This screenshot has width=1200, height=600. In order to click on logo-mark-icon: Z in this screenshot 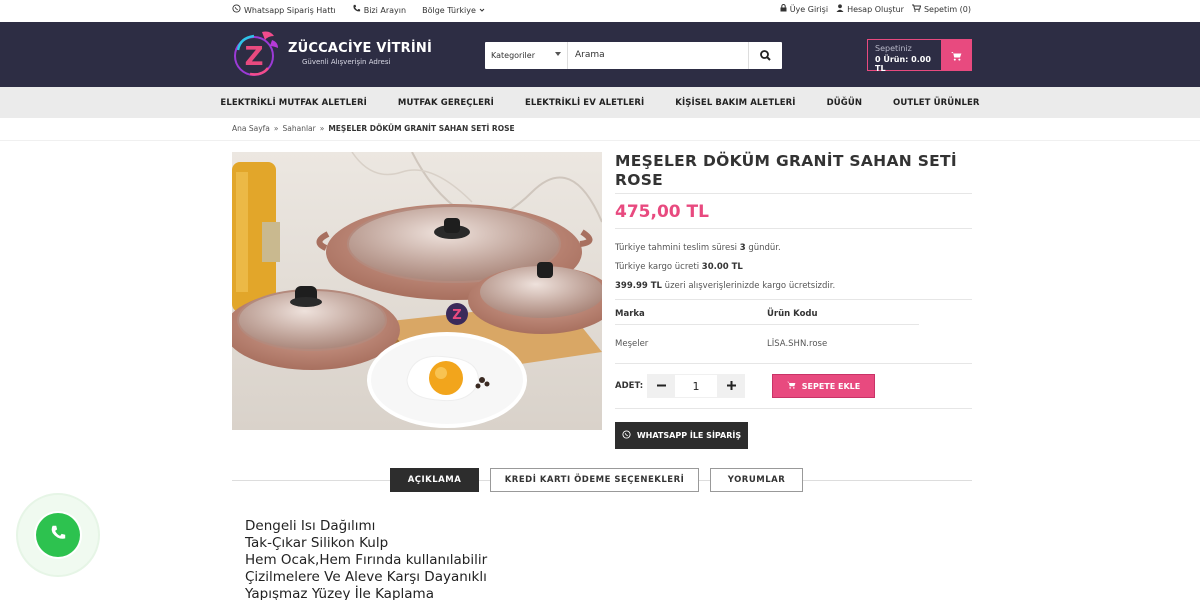, I will do `click(257, 53)`.